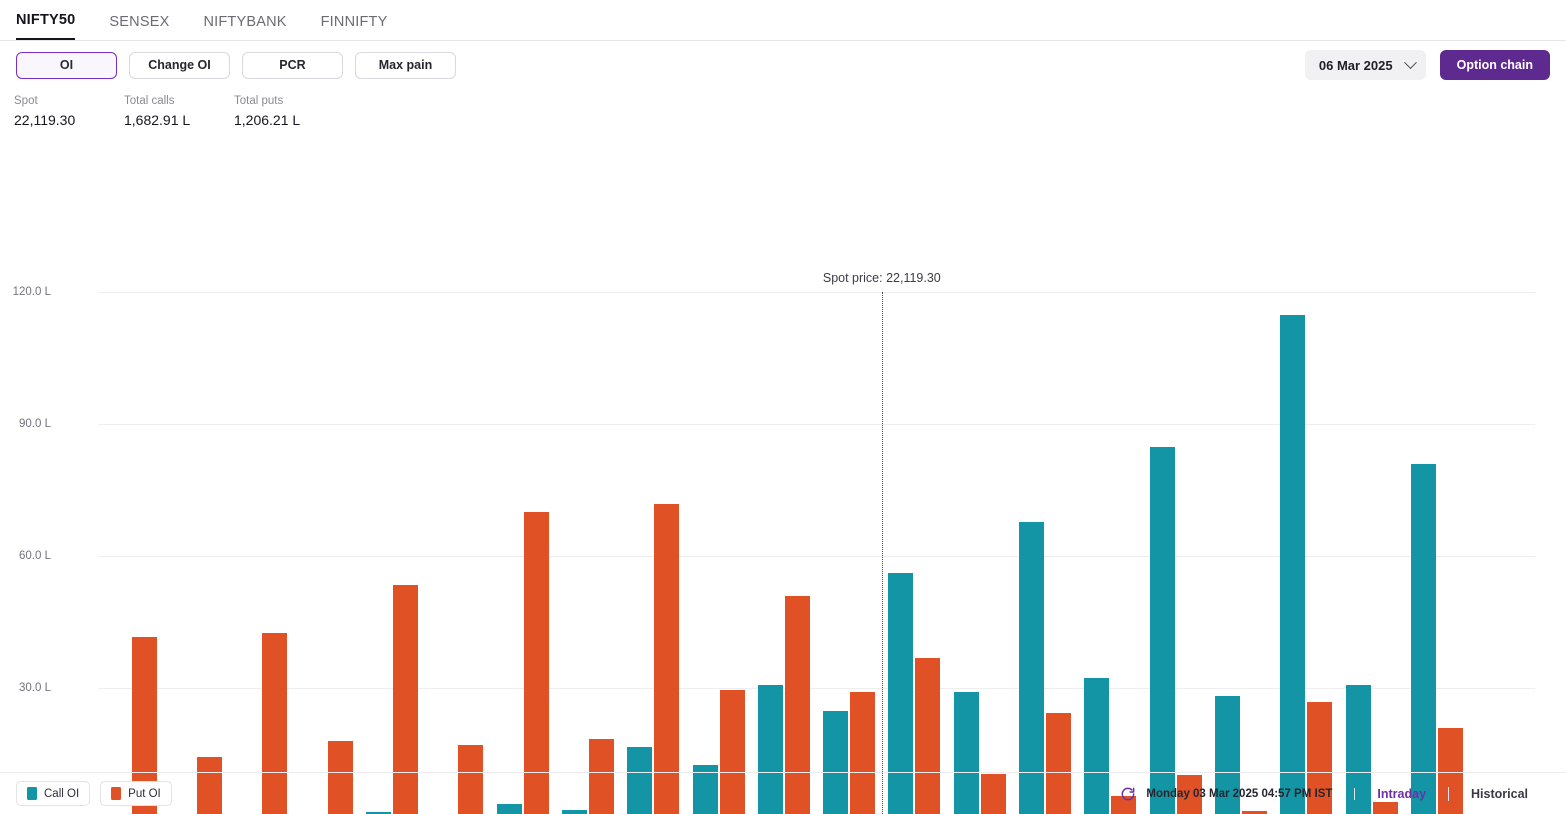 The width and height of the screenshot is (1566, 814). Describe the element at coordinates (46, 26) in the screenshot. I see `tab-nifty50: NIFTY50` at that location.